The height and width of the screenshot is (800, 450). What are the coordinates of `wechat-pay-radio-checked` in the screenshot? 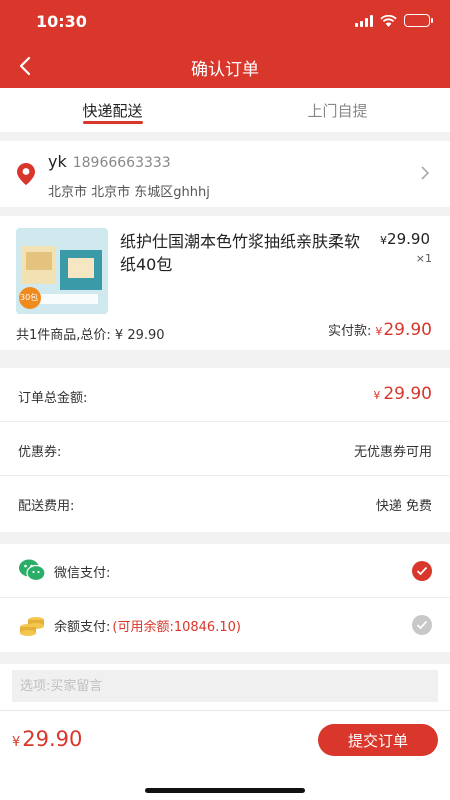 It's located at (422, 571).